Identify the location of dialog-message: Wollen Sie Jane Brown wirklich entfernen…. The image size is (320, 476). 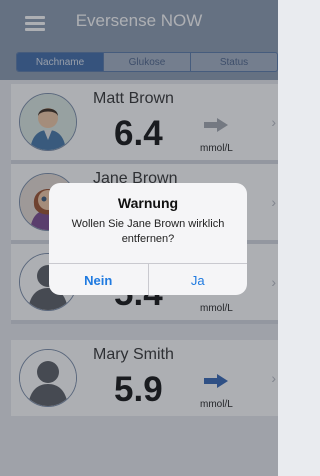
(148, 231).